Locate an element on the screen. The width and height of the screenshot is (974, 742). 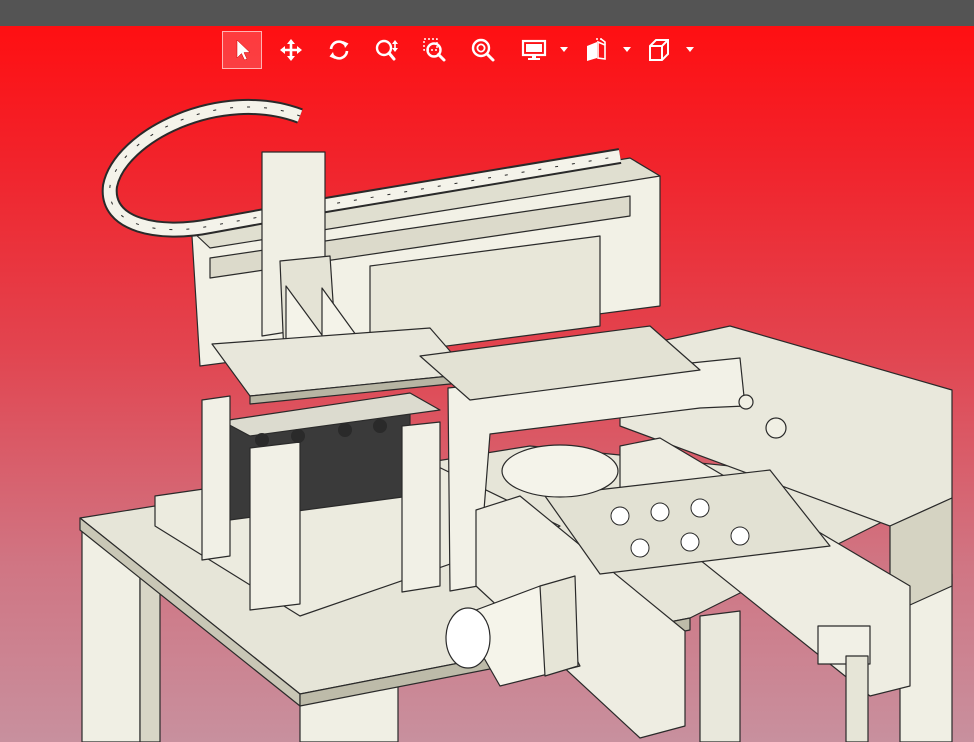
section-plane-icon is located at coordinates (596, 49).